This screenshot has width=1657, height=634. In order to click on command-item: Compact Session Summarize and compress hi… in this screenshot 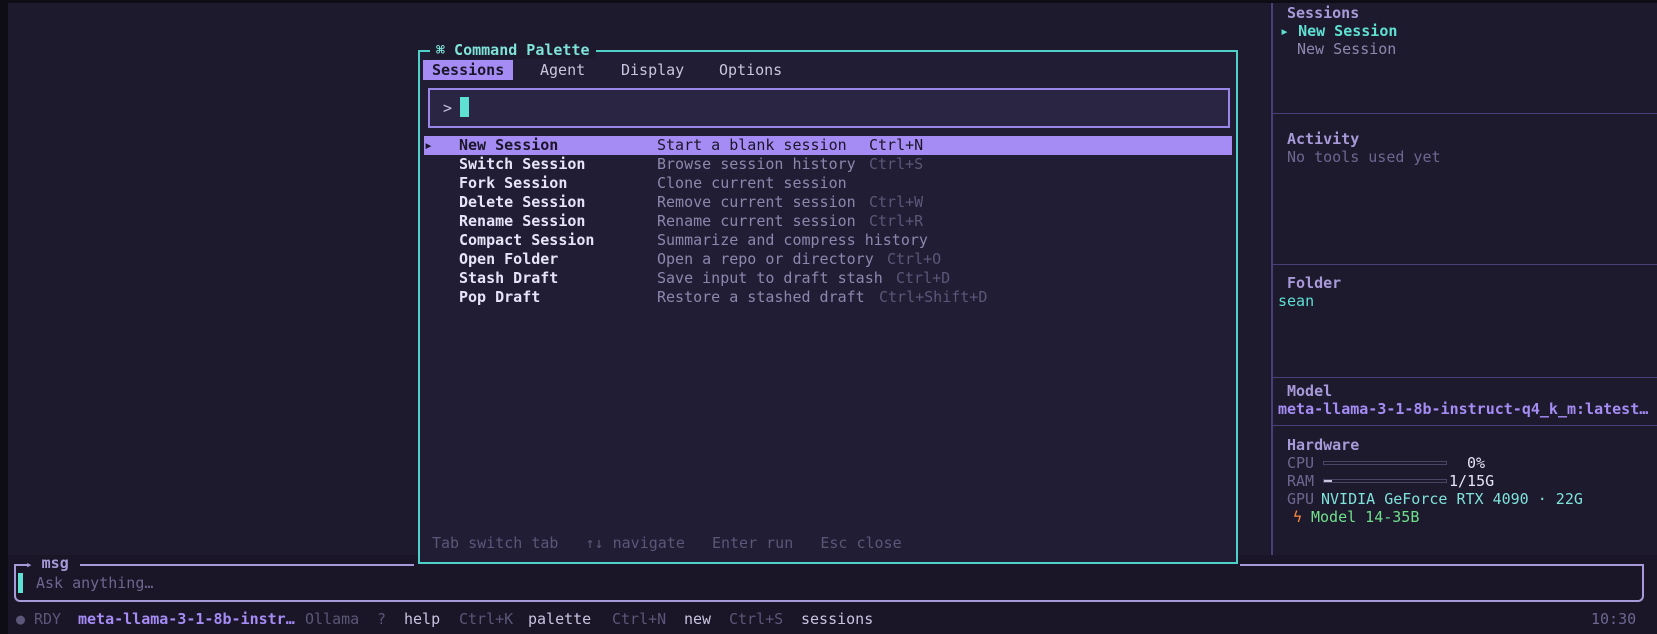, I will do `click(828, 240)`.